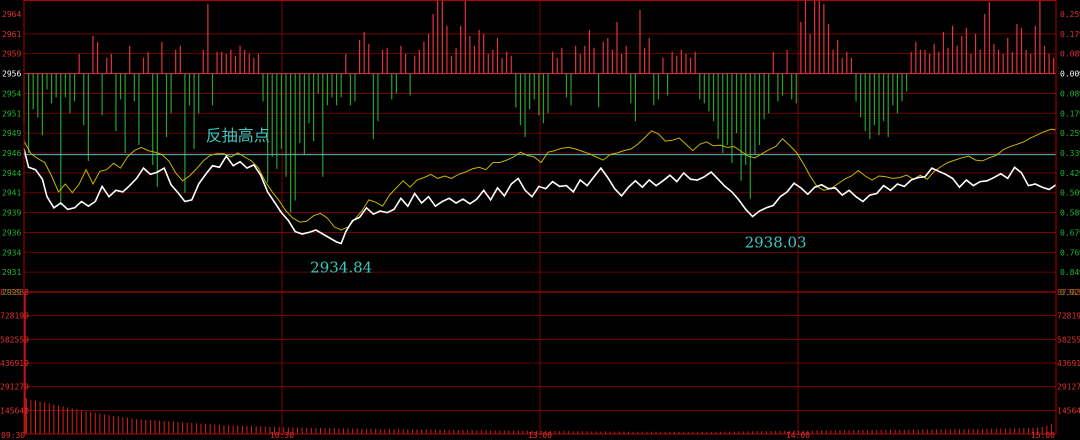 This screenshot has width=1080, height=440. I want to click on price-tick-label: 2964, so click(11, 14).